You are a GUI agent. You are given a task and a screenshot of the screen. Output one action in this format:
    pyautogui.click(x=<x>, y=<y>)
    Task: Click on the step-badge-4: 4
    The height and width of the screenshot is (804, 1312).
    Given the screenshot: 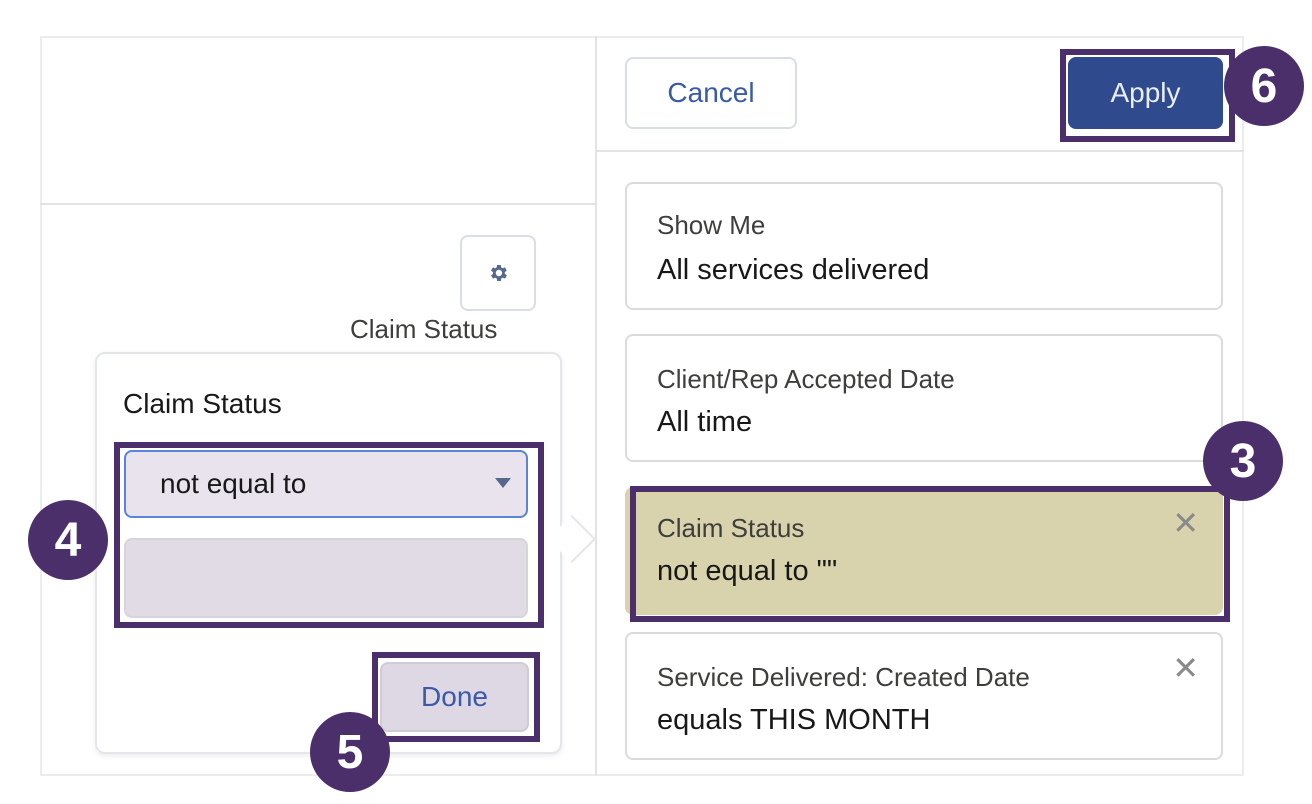 What is the action you would take?
    pyautogui.click(x=68, y=540)
    